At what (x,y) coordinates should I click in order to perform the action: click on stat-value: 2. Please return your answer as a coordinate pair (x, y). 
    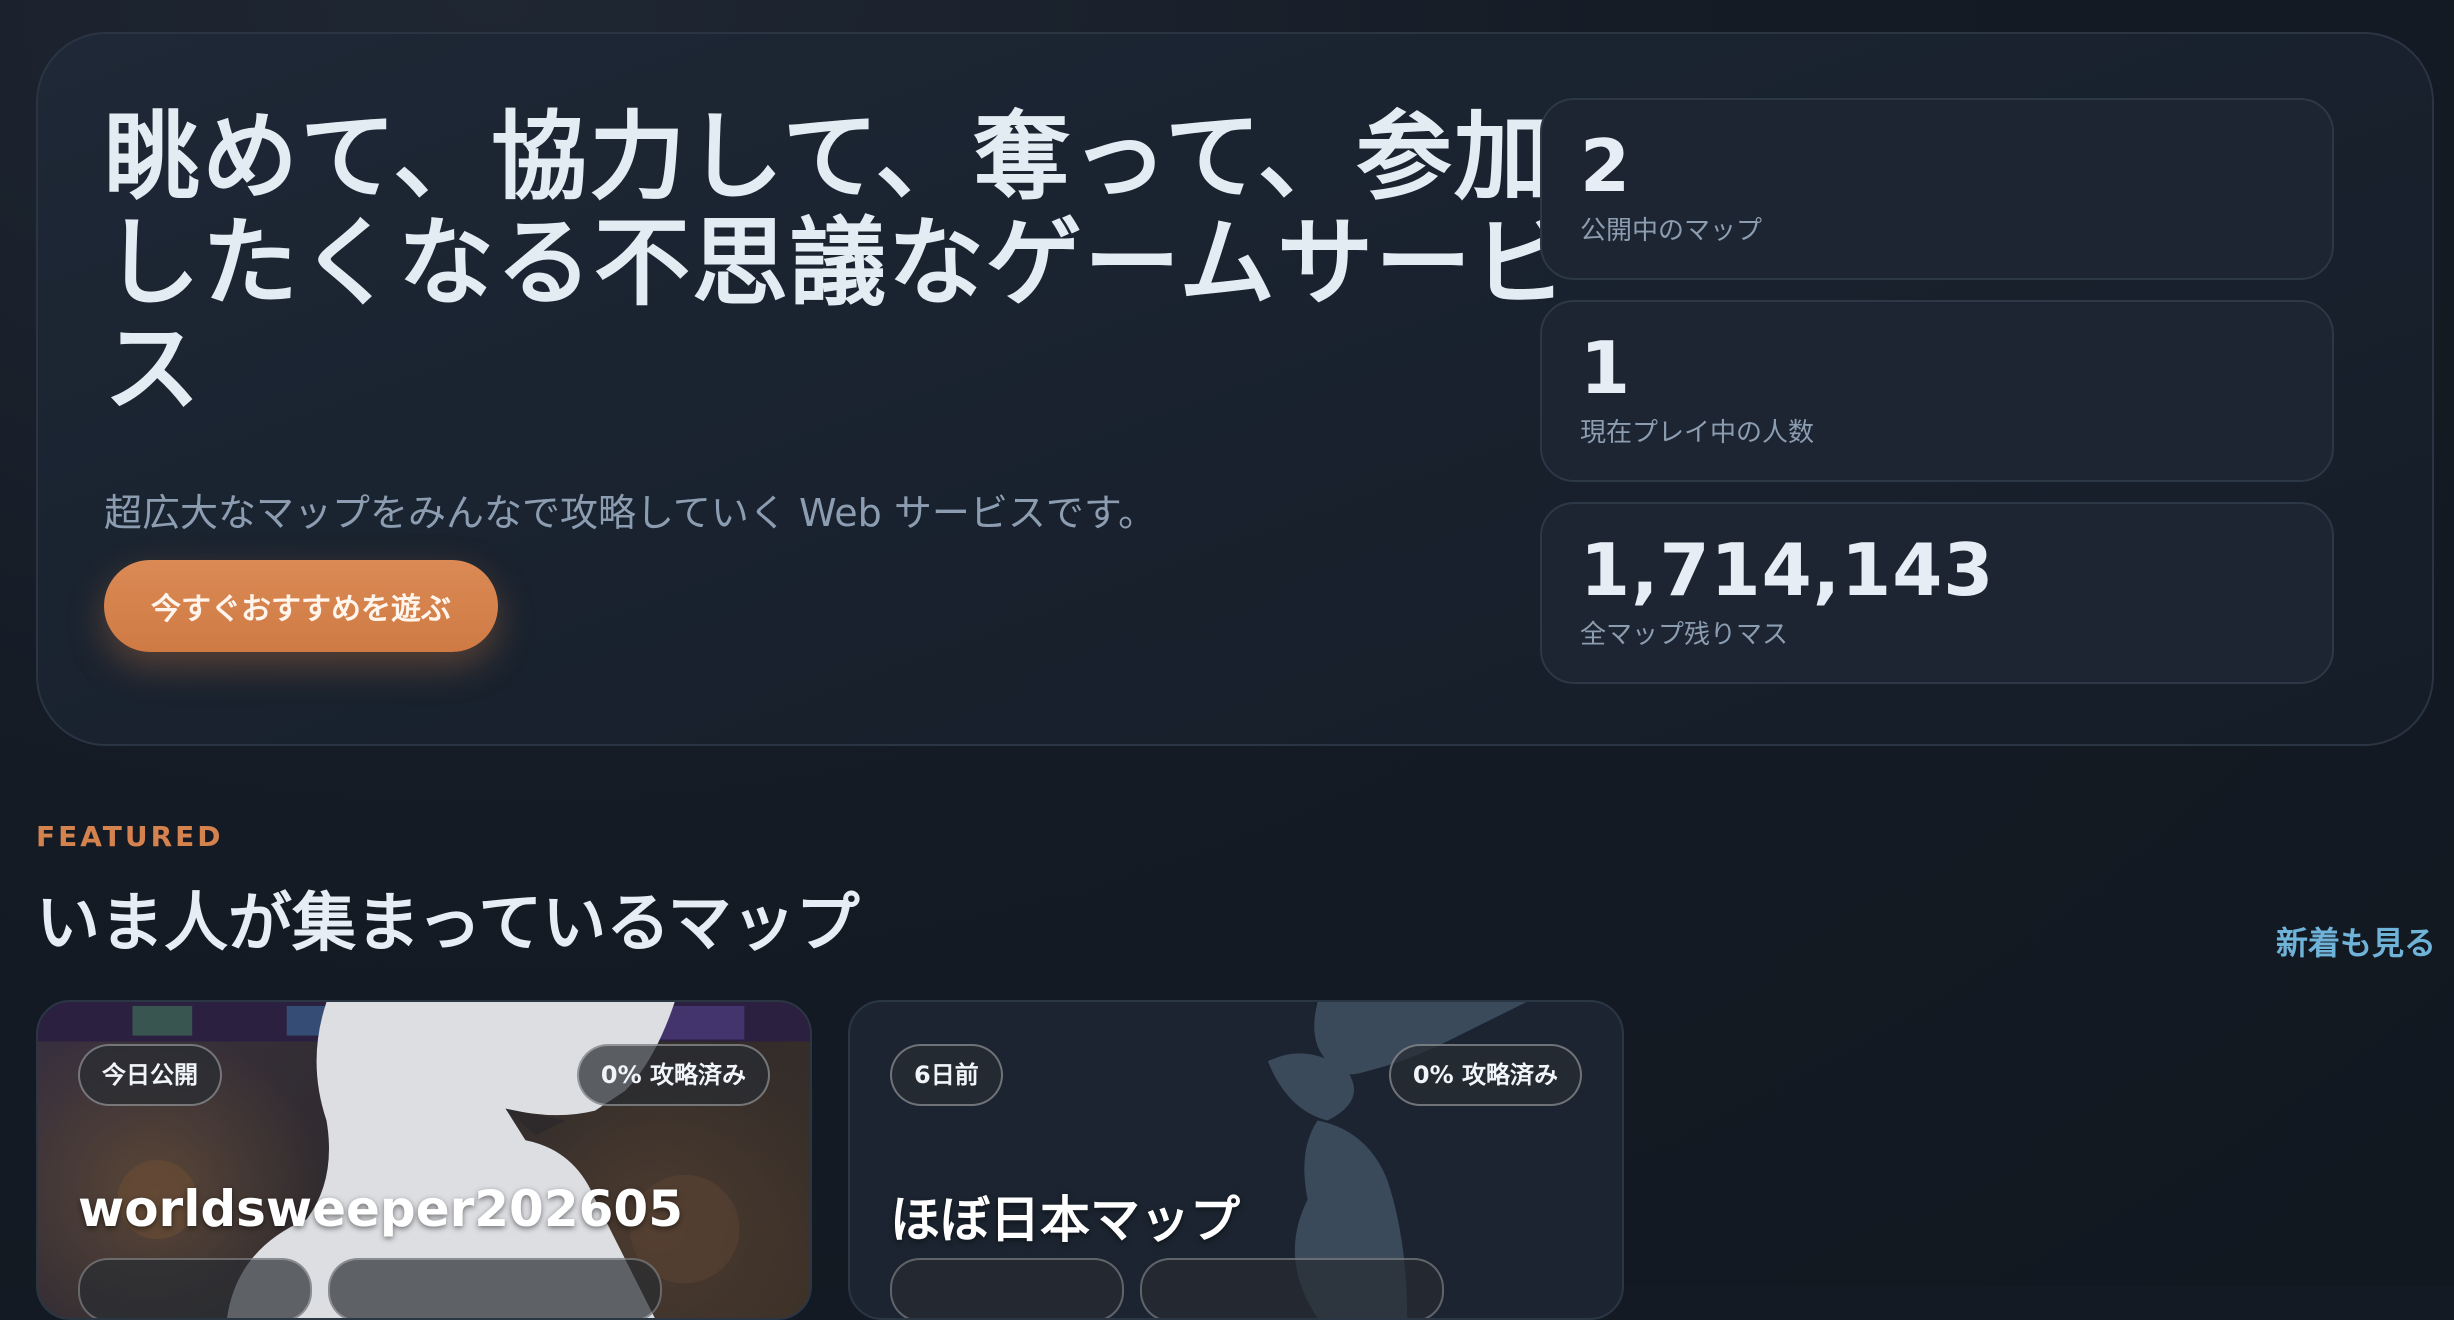
    Looking at the image, I should click on (1606, 166).